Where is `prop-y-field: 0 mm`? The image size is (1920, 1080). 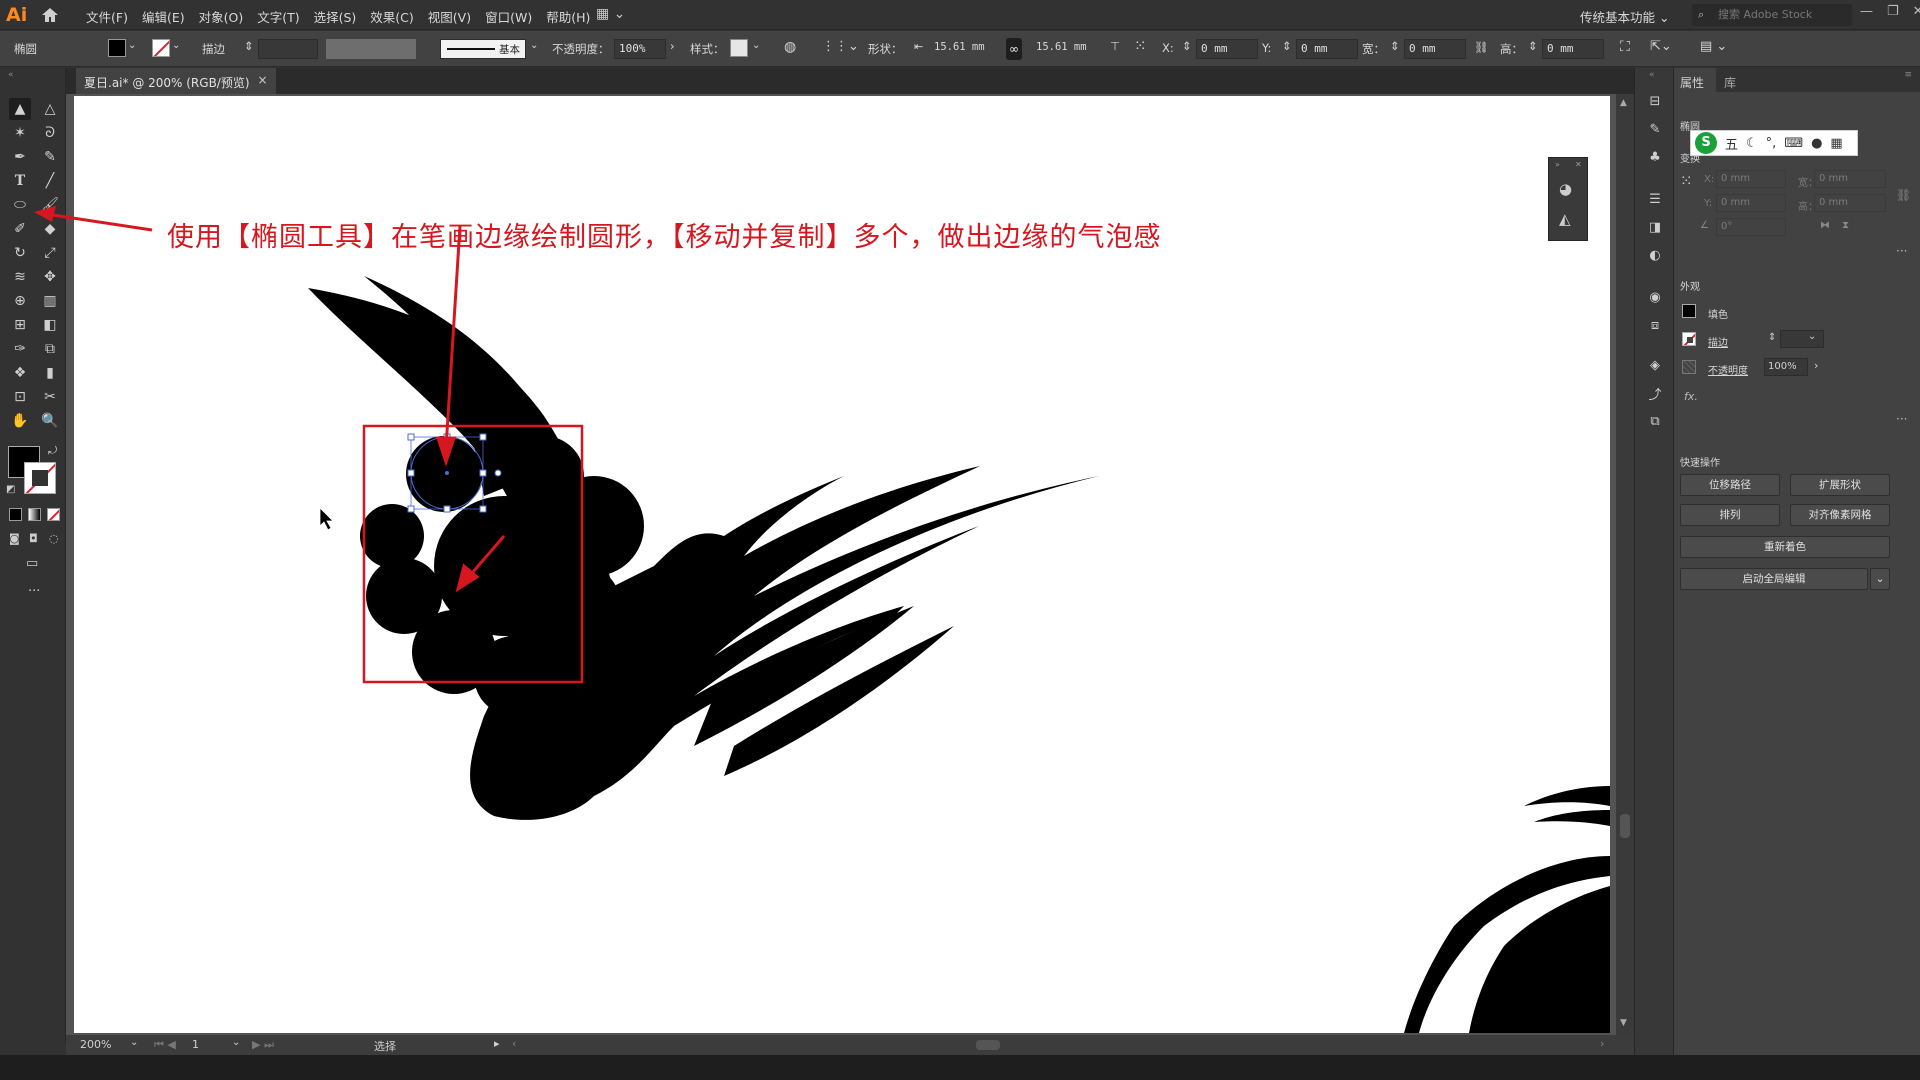 prop-y-field: 0 mm is located at coordinates (1751, 203).